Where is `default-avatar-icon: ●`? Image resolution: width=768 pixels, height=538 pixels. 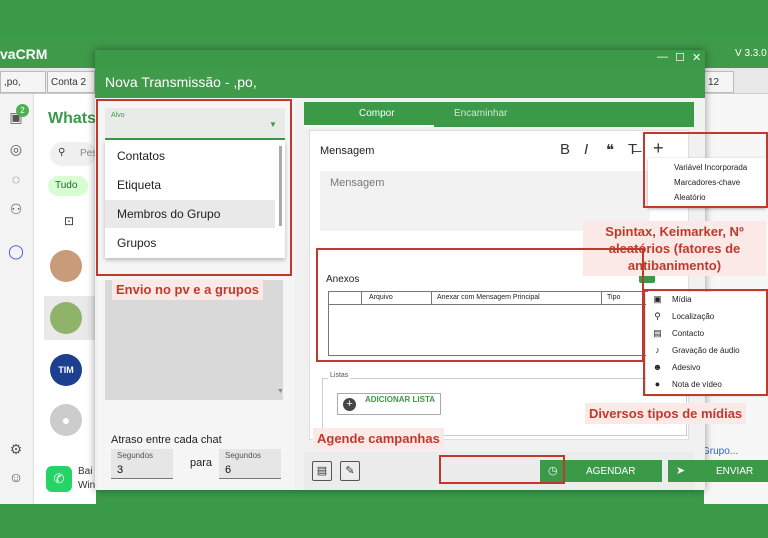
default-avatar-icon: ● is located at coordinates (66, 420).